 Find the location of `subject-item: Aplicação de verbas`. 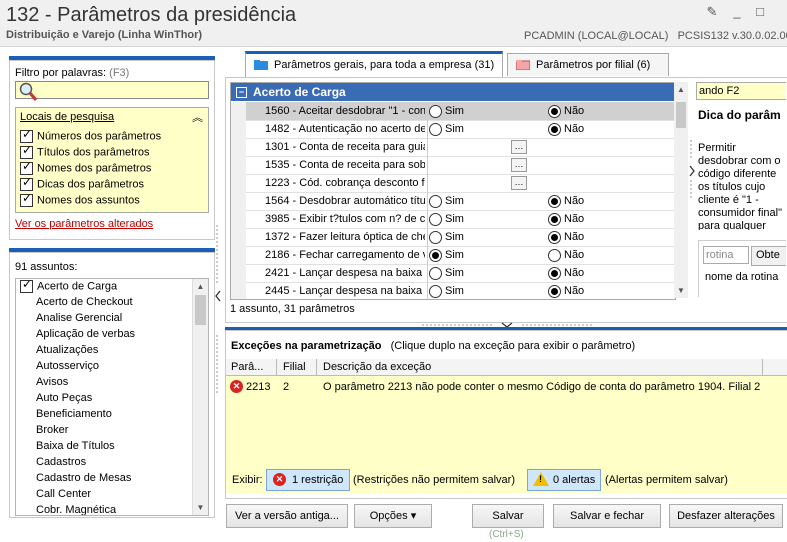

subject-item: Aplicação de verbas is located at coordinates (85, 336).